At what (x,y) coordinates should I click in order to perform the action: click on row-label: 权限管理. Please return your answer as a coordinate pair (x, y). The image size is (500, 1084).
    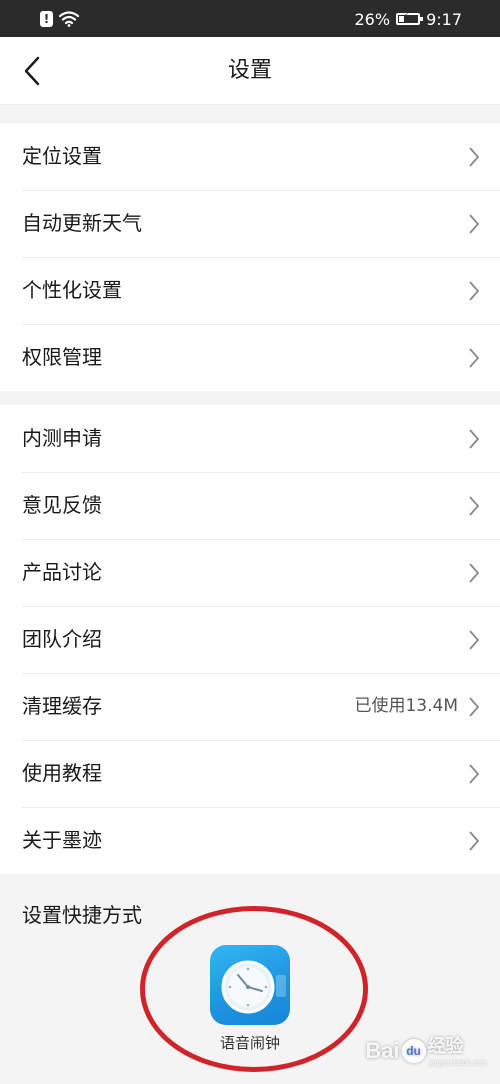
    Looking at the image, I should click on (62, 357).